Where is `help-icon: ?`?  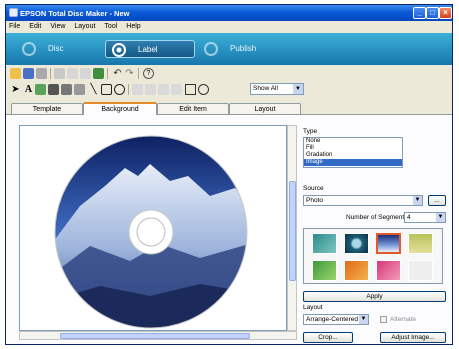
help-icon: ? is located at coordinates (148, 73).